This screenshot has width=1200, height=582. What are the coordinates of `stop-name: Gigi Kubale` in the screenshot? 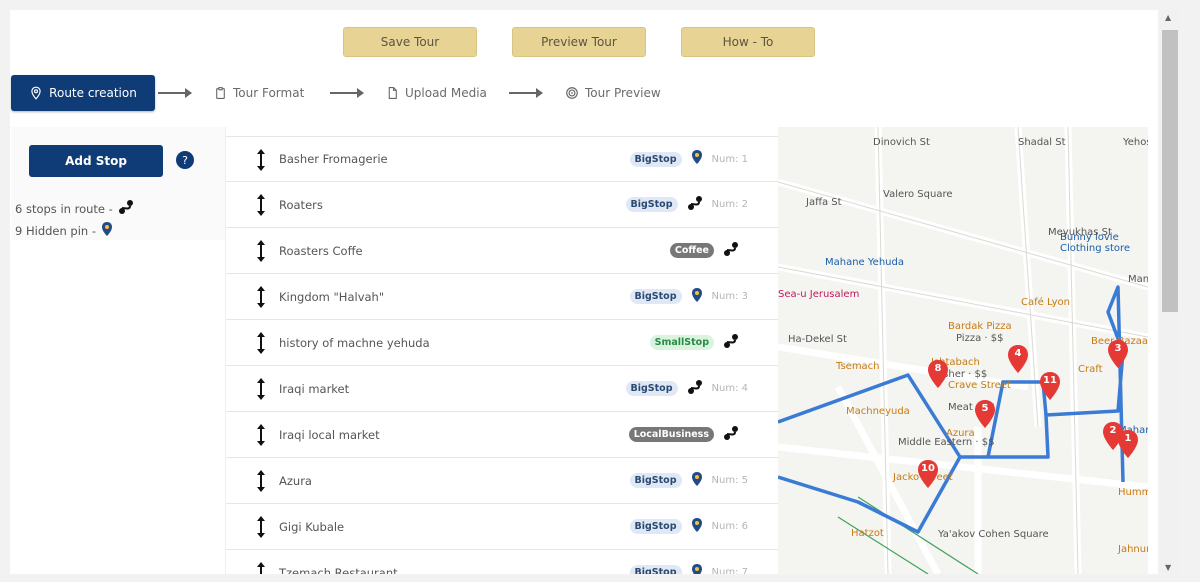 It's located at (312, 526).